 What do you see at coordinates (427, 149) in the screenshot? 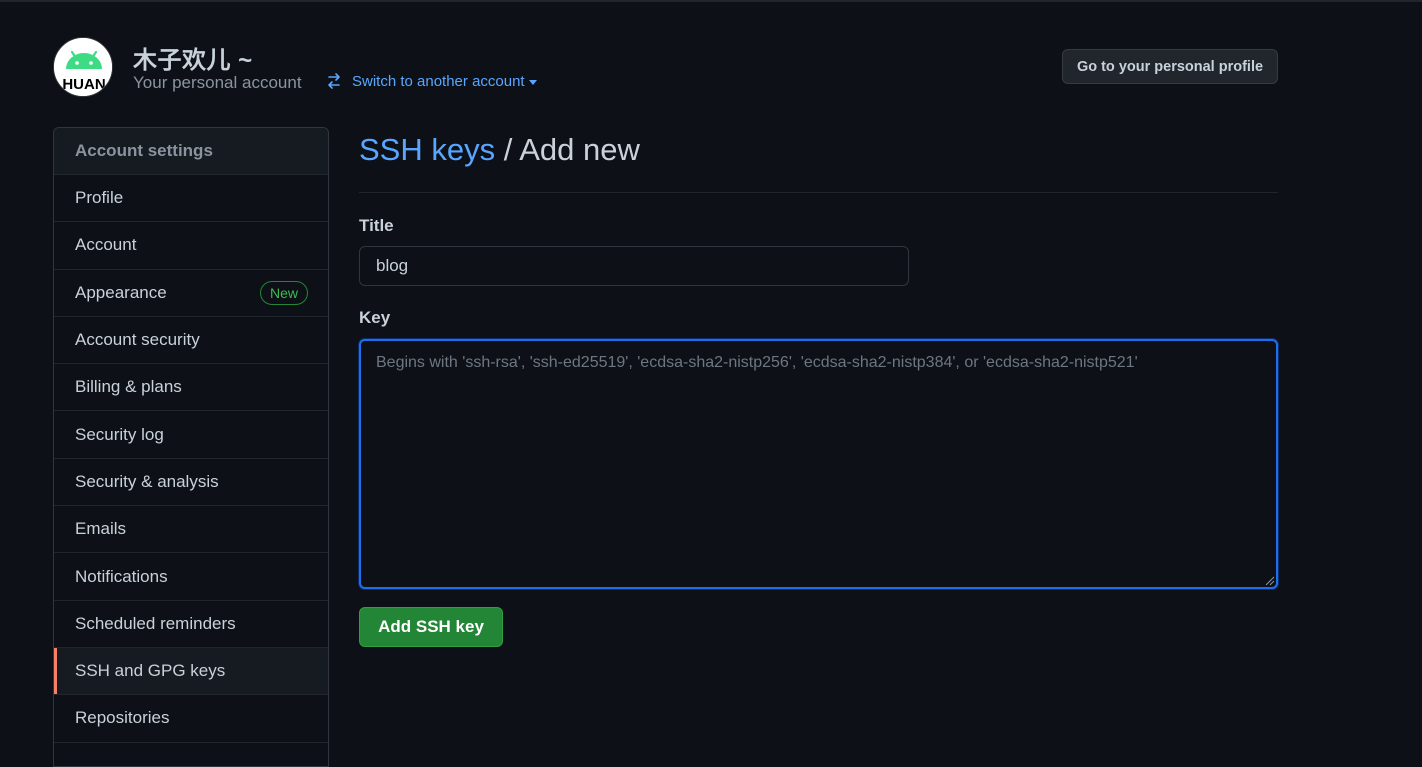
I see `breadcrumb-ssh-keys-link: SSH keys` at bounding box center [427, 149].